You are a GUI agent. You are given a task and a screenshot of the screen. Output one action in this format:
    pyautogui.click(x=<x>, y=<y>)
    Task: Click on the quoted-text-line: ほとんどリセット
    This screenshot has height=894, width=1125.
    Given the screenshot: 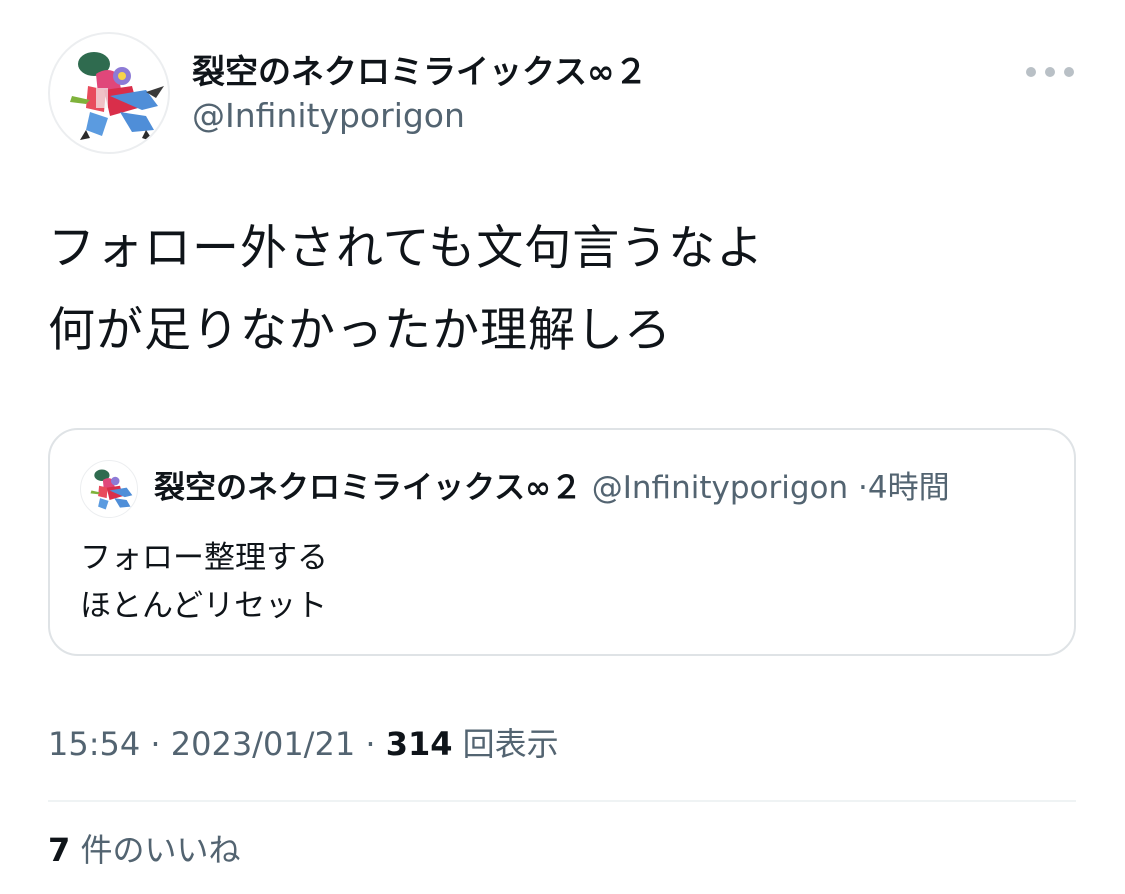 What is the action you would take?
    pyautogui.click(x=204, y=606)
    